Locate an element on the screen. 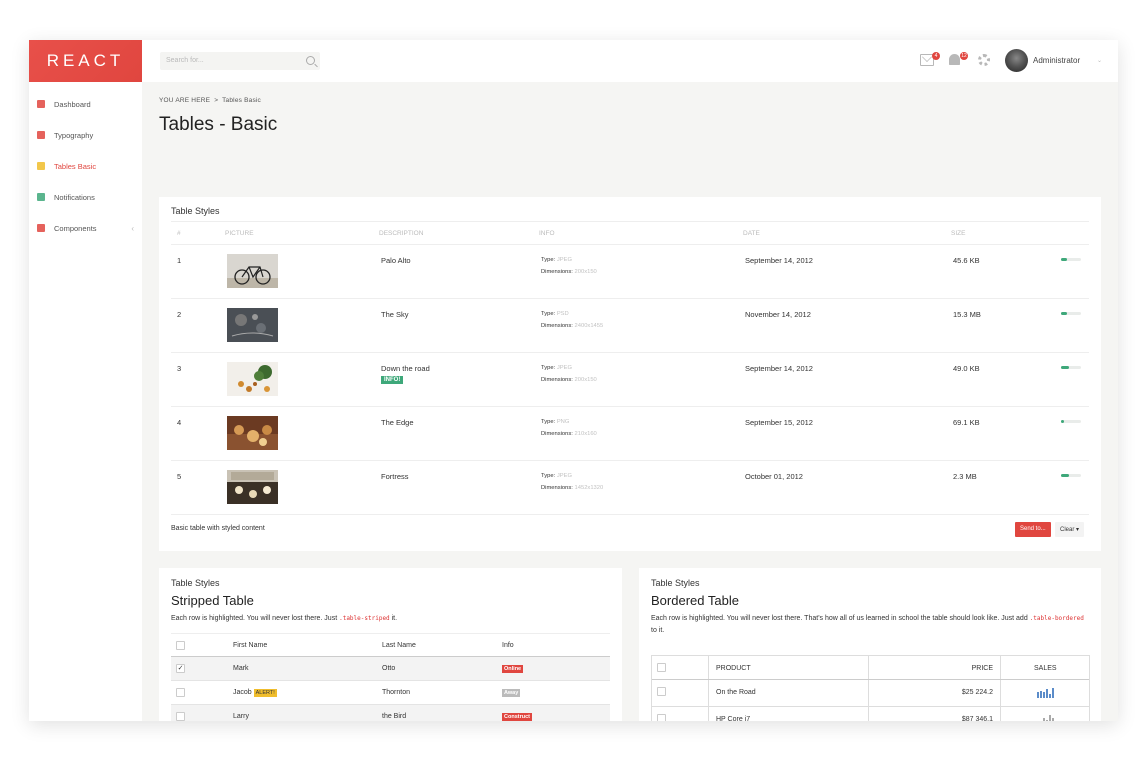 This screenshot has width=1144, height=758. sidebar-item-typography: Typography is located at coordinates (85, 135).